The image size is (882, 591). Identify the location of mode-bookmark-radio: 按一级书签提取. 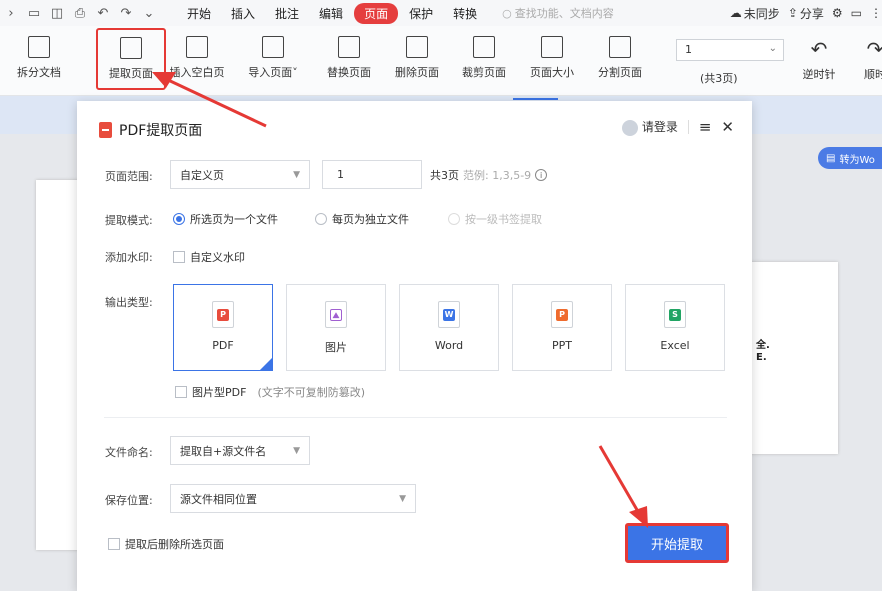
(495, 219).